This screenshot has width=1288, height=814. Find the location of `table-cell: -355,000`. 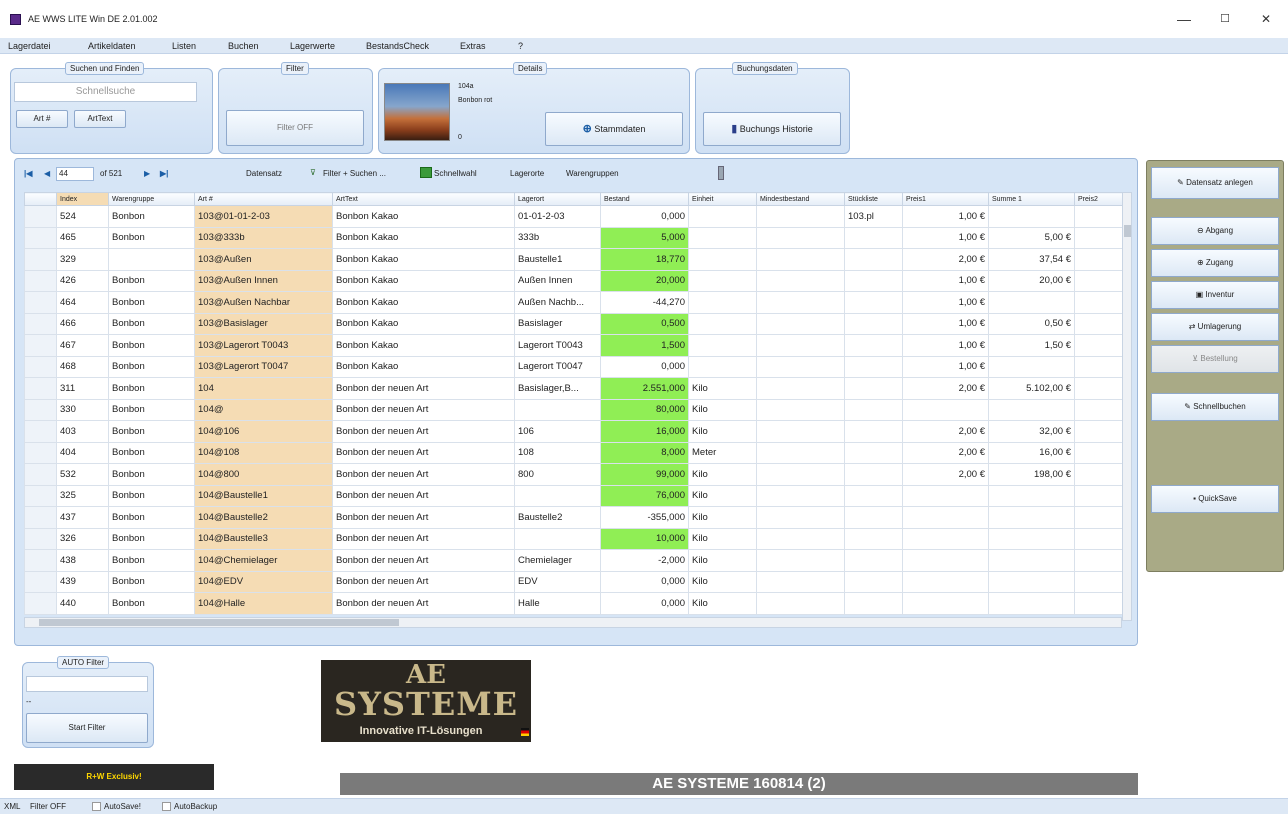

table-cell: -355,000 is located at coordinates (644, 517).